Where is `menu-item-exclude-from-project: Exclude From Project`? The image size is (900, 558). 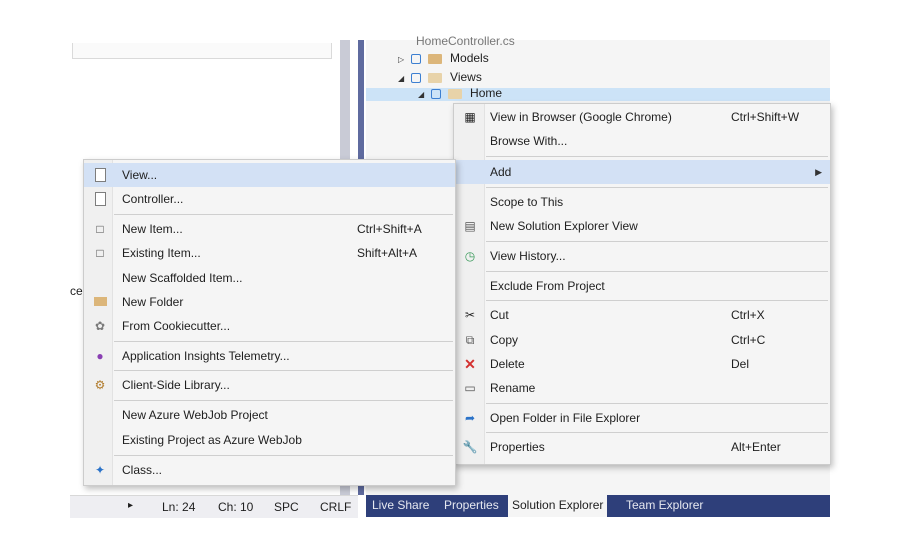
menu-item-exclude-from-project: Exclude From Project is located at coordinates (642, 286).